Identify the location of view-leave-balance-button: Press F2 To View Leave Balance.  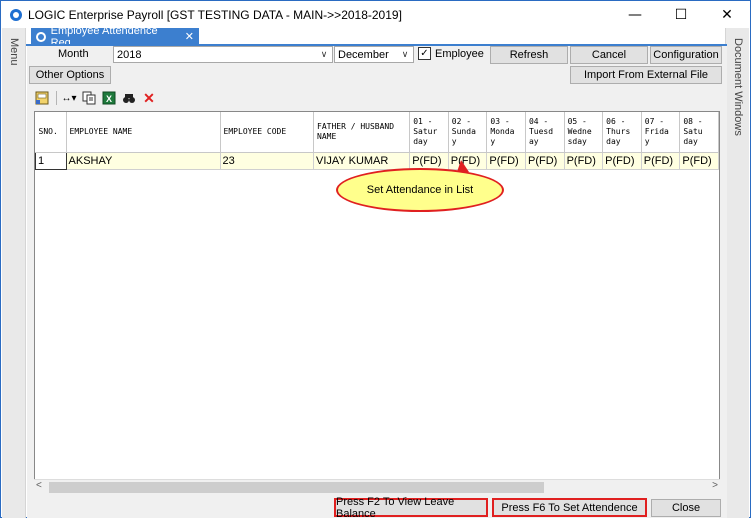
(411, 508).